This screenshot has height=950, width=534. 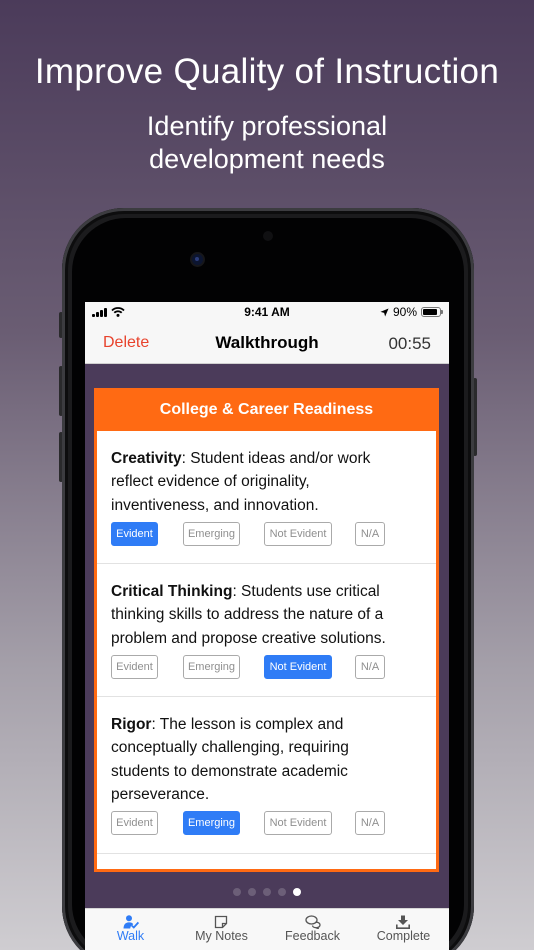 What do you see at coordinates (221, 922) in the screenshot?
I see `note-icon` at bounding box center [221, 922].